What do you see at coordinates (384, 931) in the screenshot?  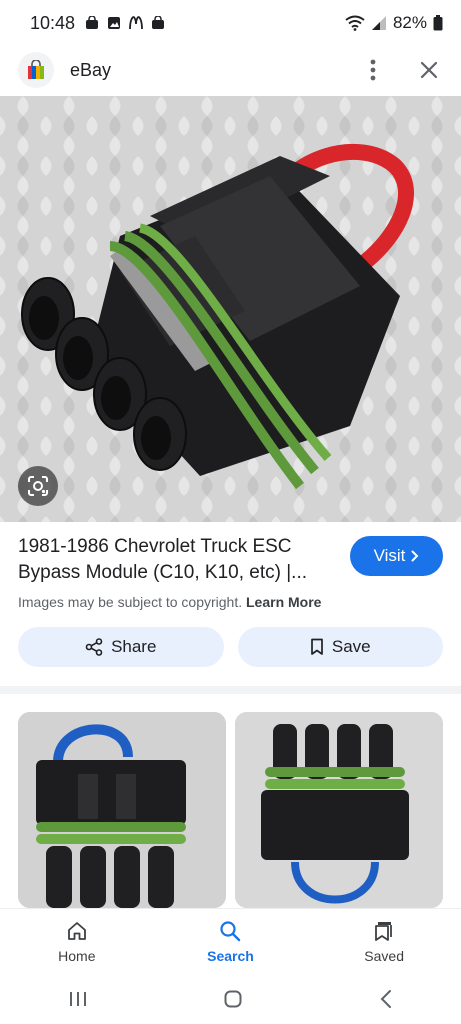 I see `saved-icon` at bounding box center [384, 931].